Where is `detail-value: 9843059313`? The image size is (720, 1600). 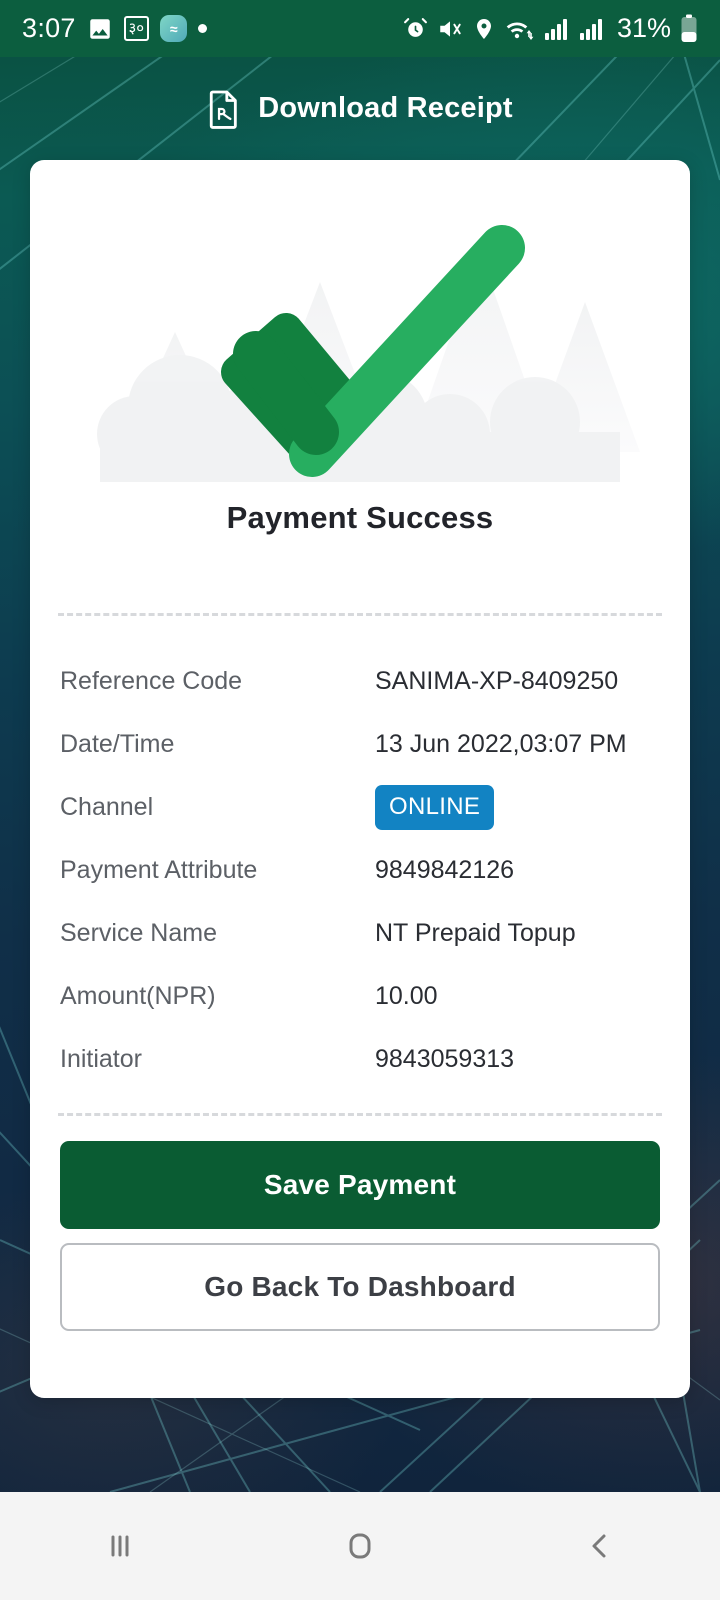 detail-value: 9843059313 is located at coordinates (445, 1059).